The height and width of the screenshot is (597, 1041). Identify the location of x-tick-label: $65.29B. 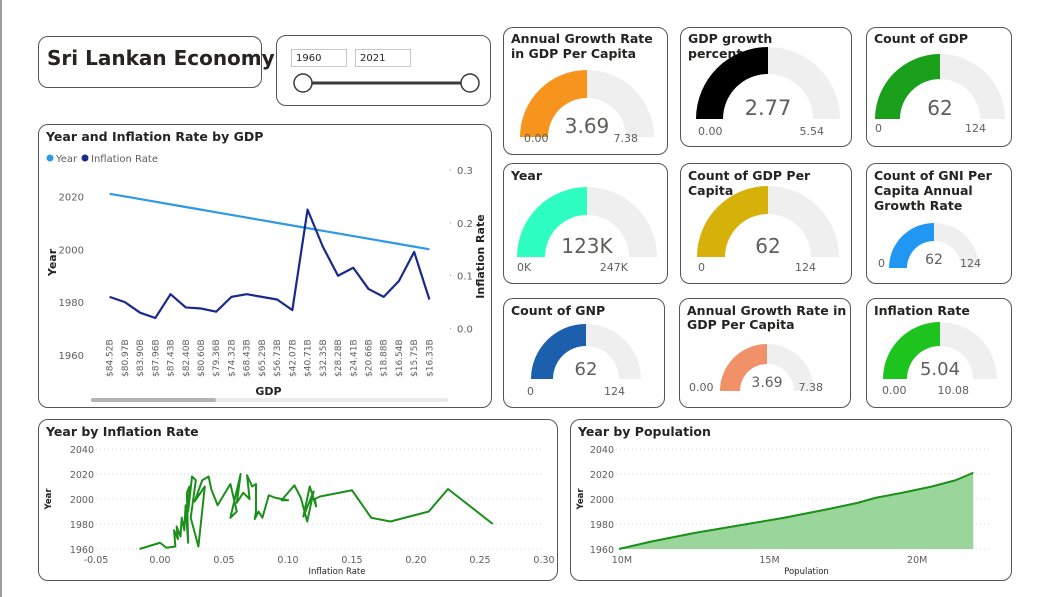
(263, 358).